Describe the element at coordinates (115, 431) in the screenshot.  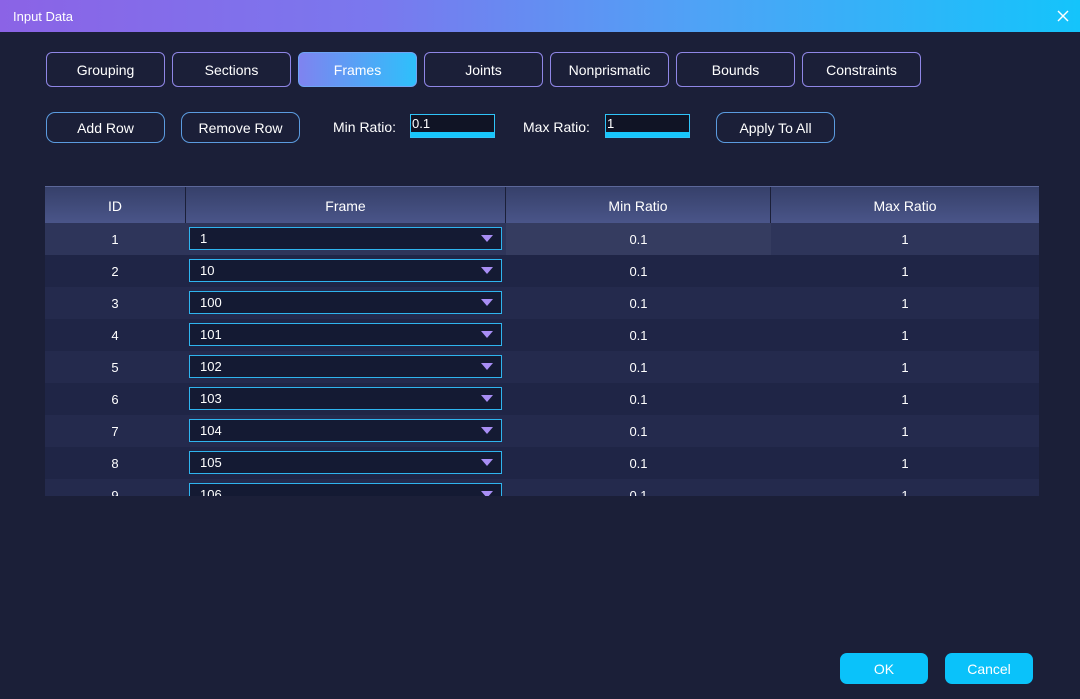
I see `row-id-cell: 7` at that location.